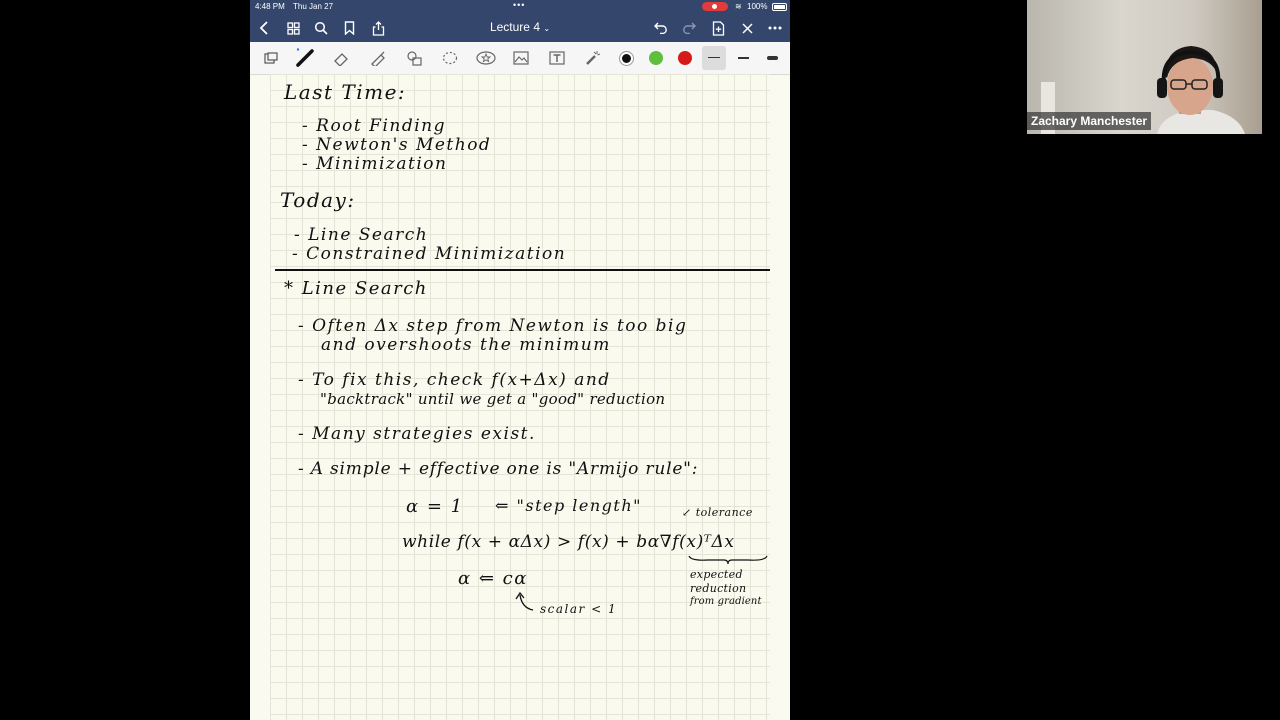  What do you see at coordinates (318, 200) in the screenshot?
I see `today-heading: Today:` at bounding box center [318, 200].